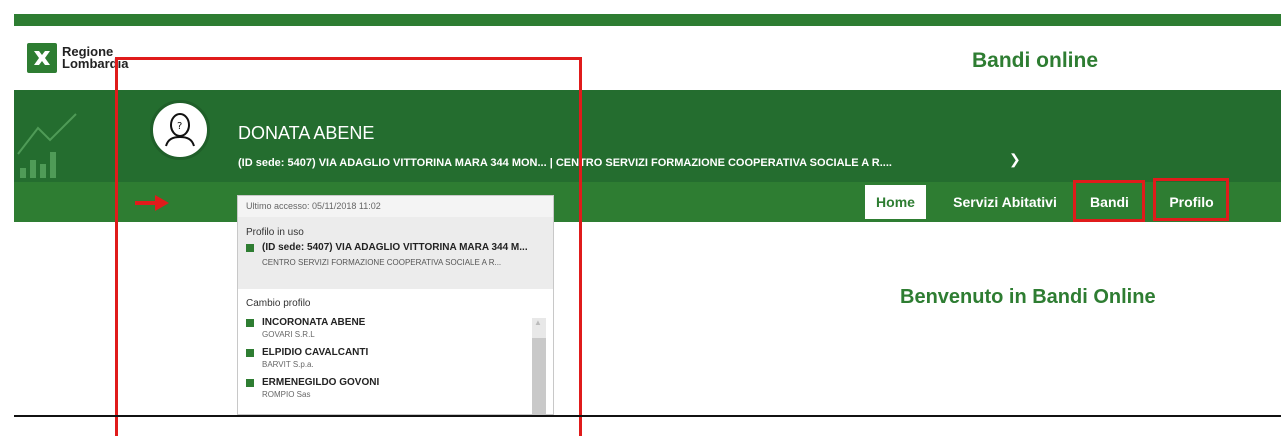 The image size is (1281, 436). Describe the element at coordinates (1005, 202) in the screenshot. I see `nav-servizi-abitativi: Servizi Abitativi` at that location.